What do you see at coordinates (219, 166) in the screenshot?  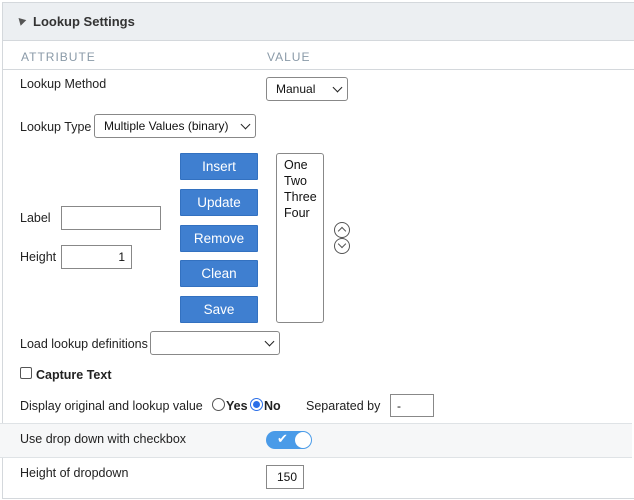 I see `insert-button: Insert` at bounding box center [219, 166].